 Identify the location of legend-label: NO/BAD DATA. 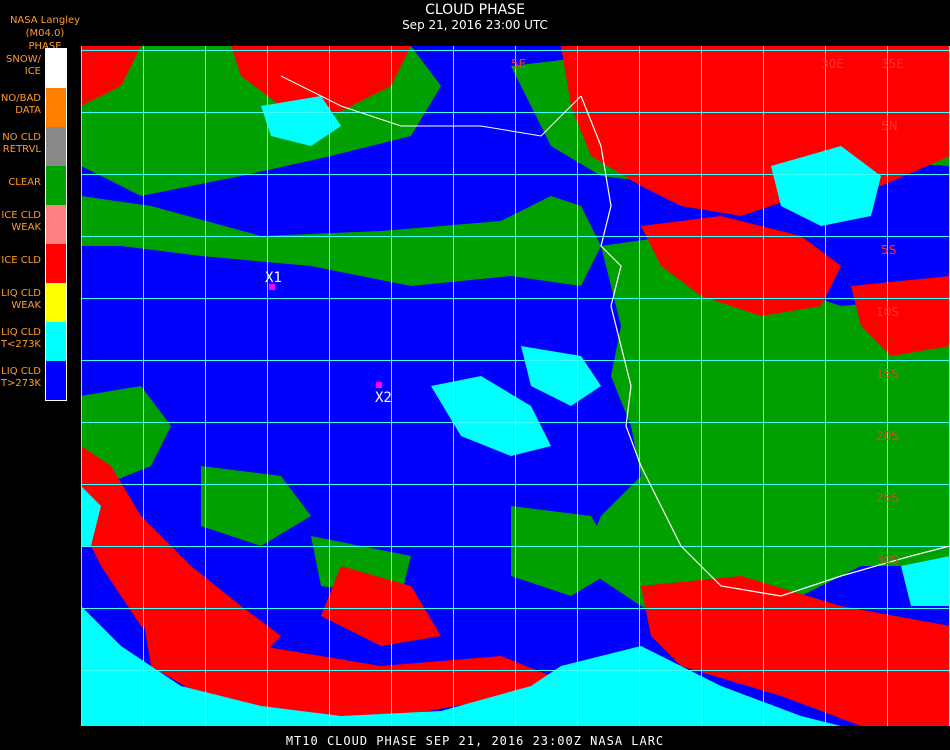
(20, 105).